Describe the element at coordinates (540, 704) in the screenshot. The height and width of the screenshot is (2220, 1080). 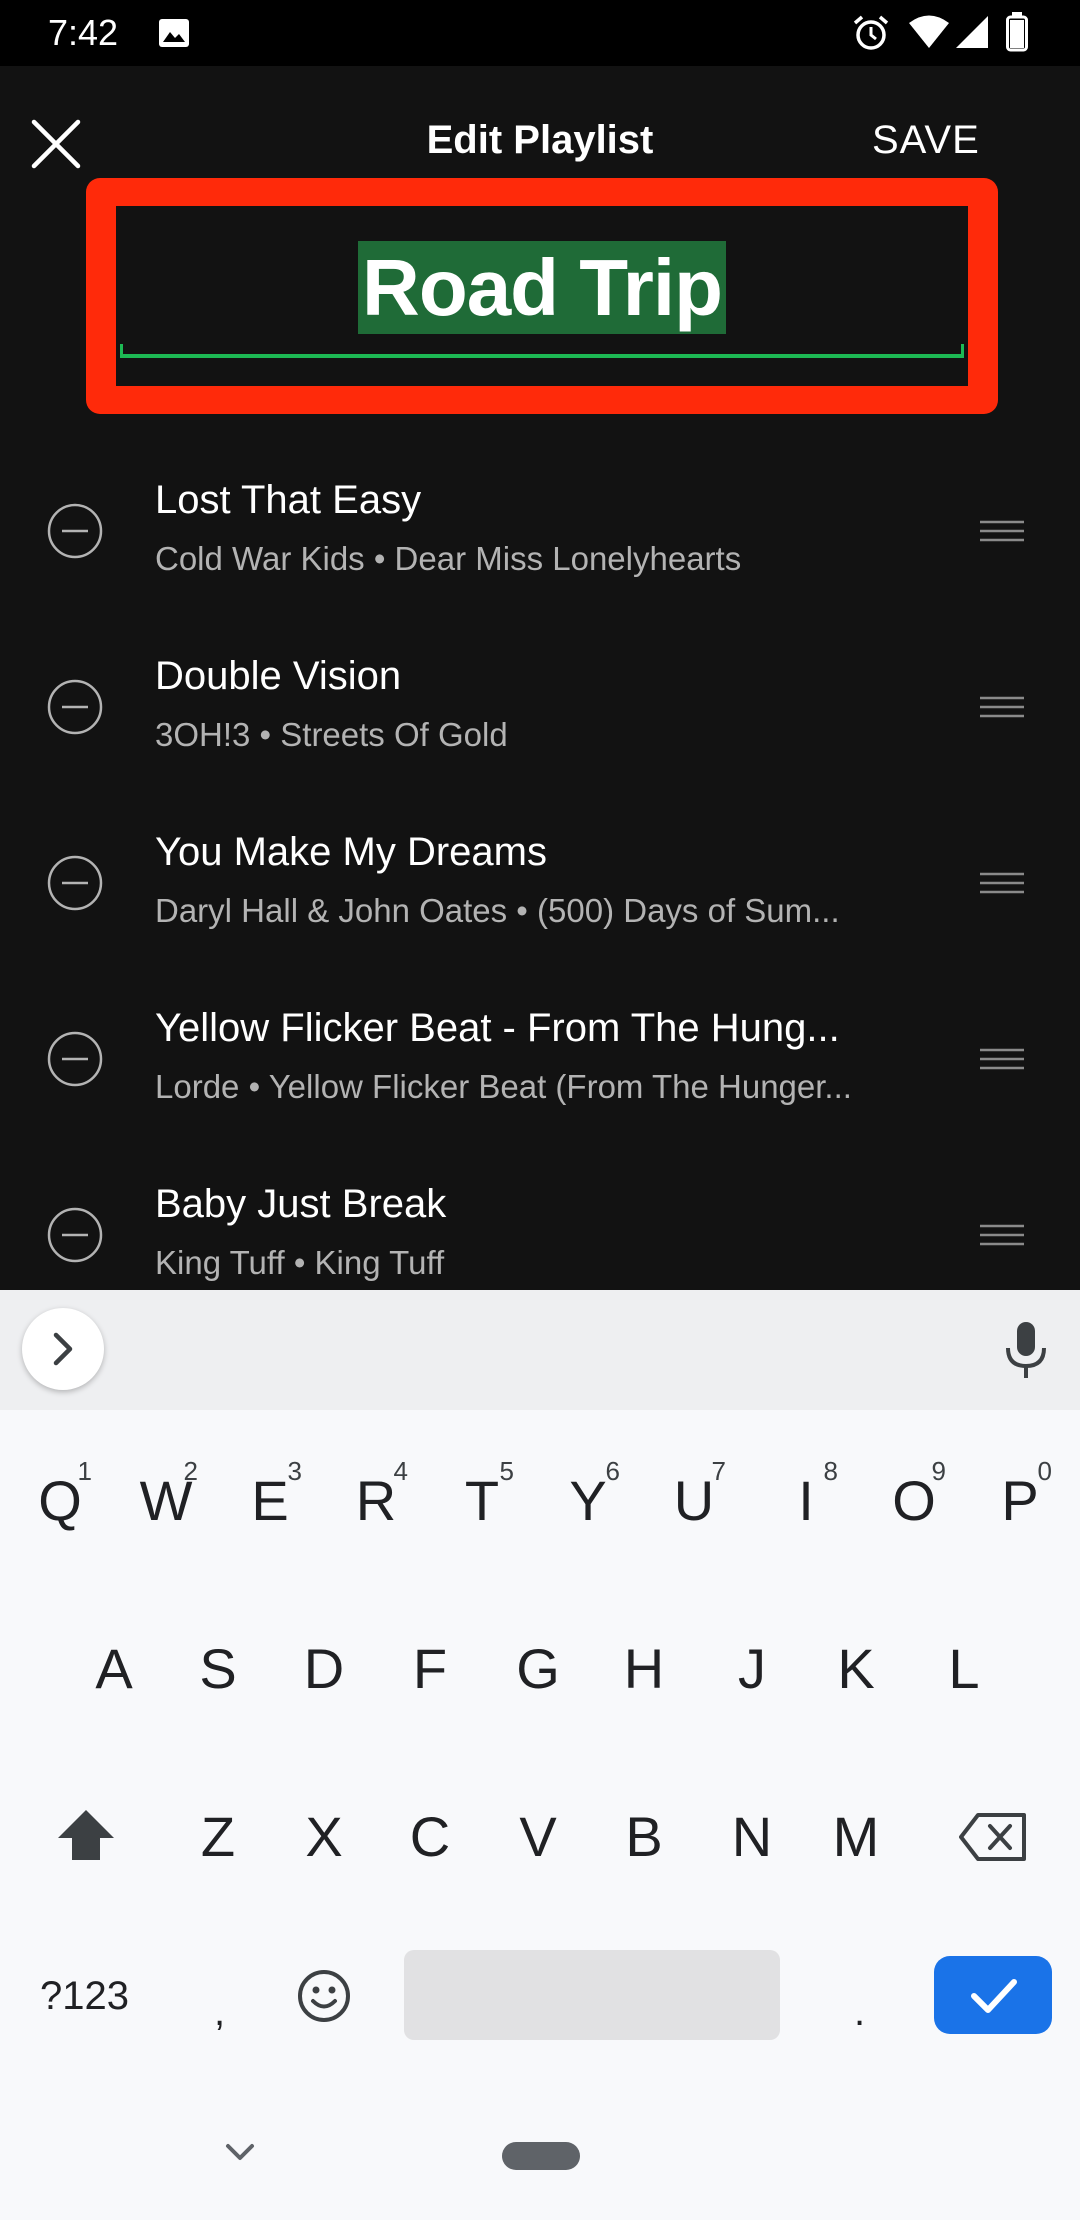
I see `track-row: Double Vision 3OH!3 • Streets Of Gold` at that location.